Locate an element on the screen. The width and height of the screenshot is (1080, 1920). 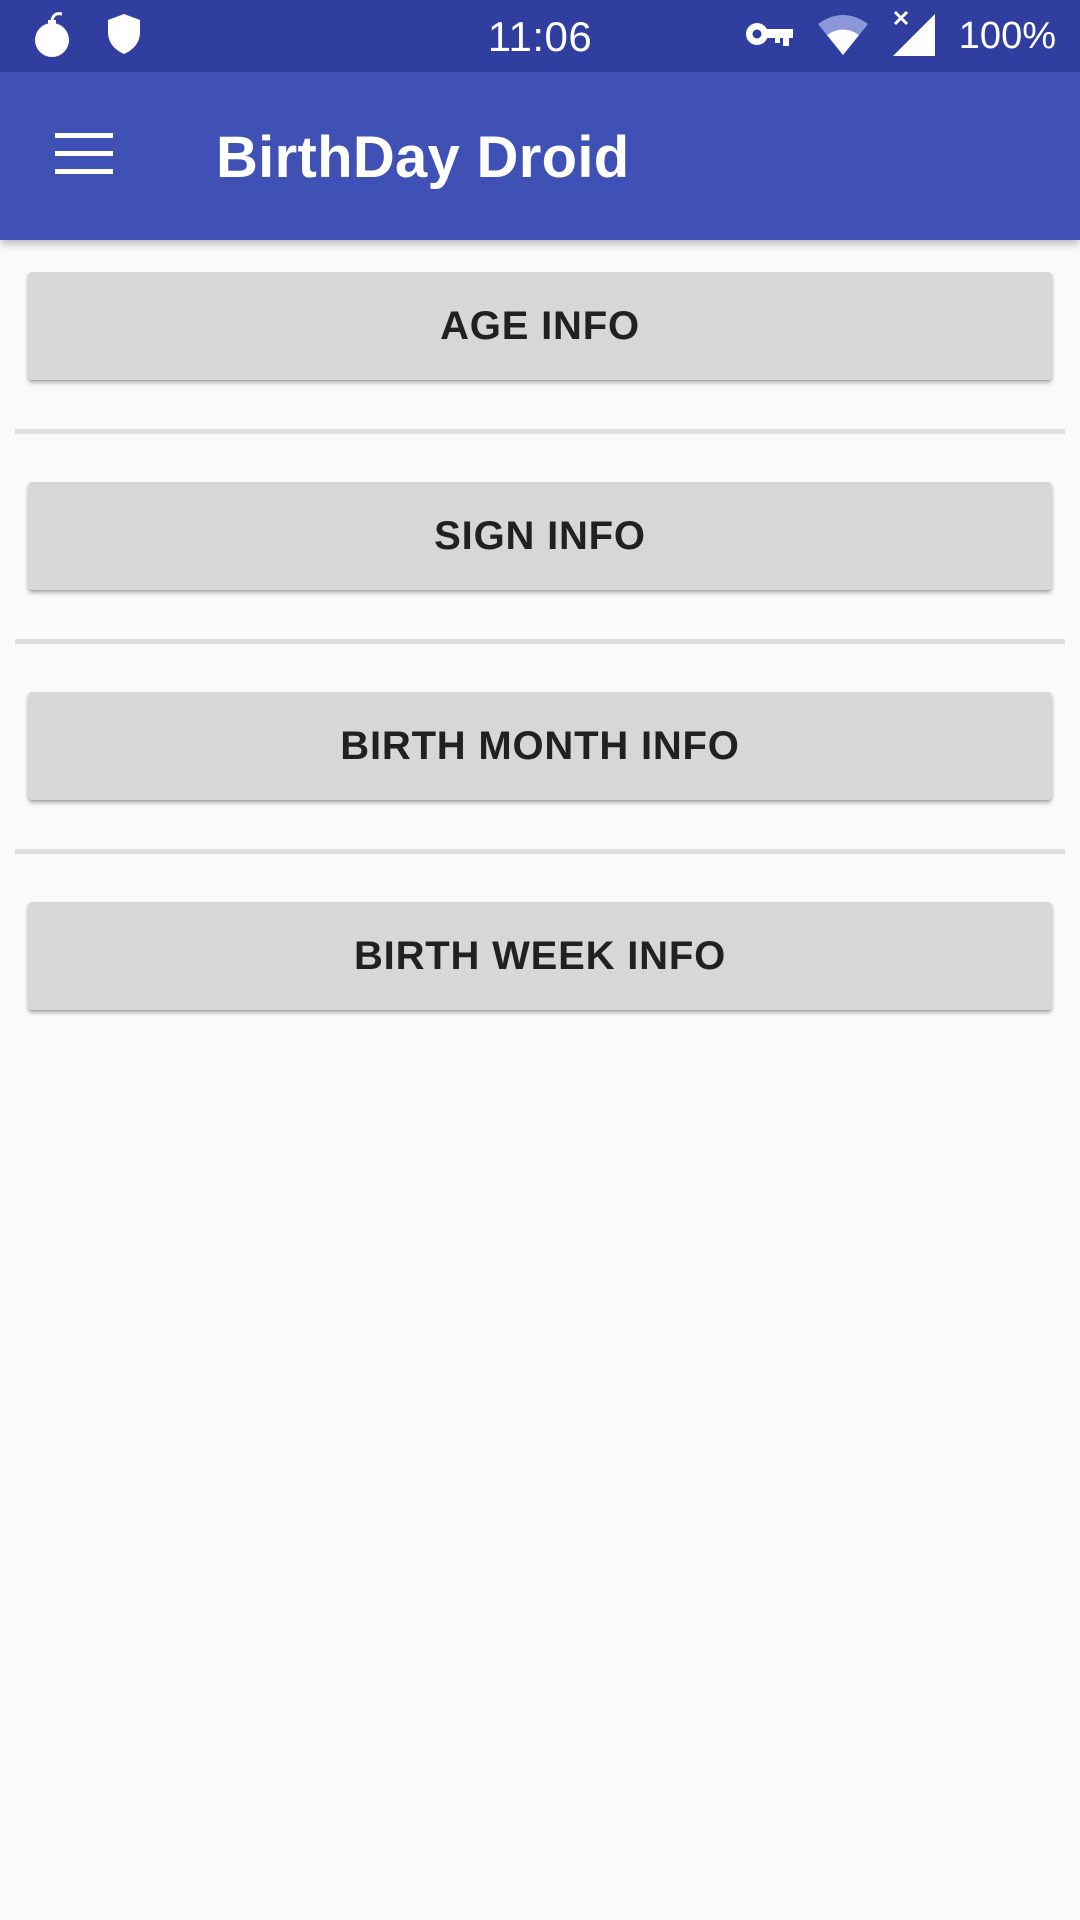
status-bar: 11:06 100% is located at coordinates (540, 36).